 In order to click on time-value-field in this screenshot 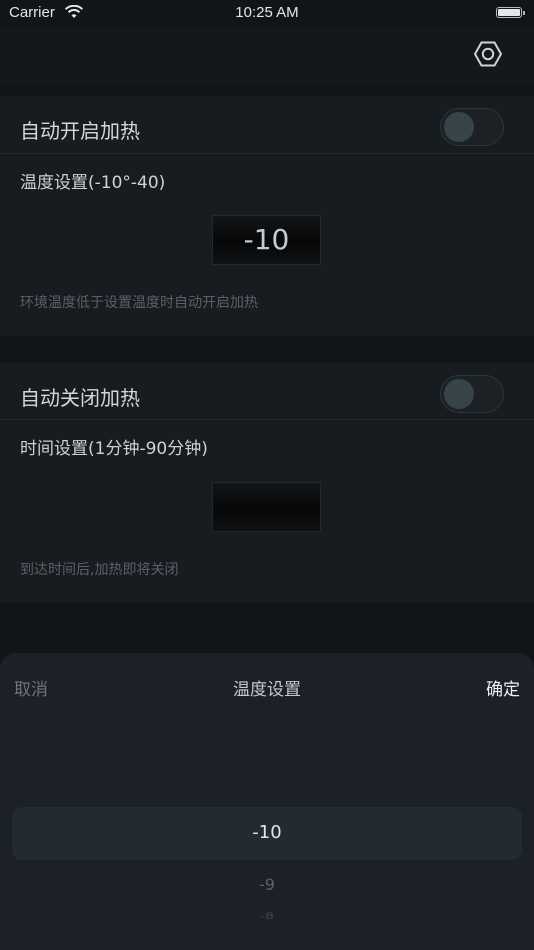, I will do `click(266, 507)`.